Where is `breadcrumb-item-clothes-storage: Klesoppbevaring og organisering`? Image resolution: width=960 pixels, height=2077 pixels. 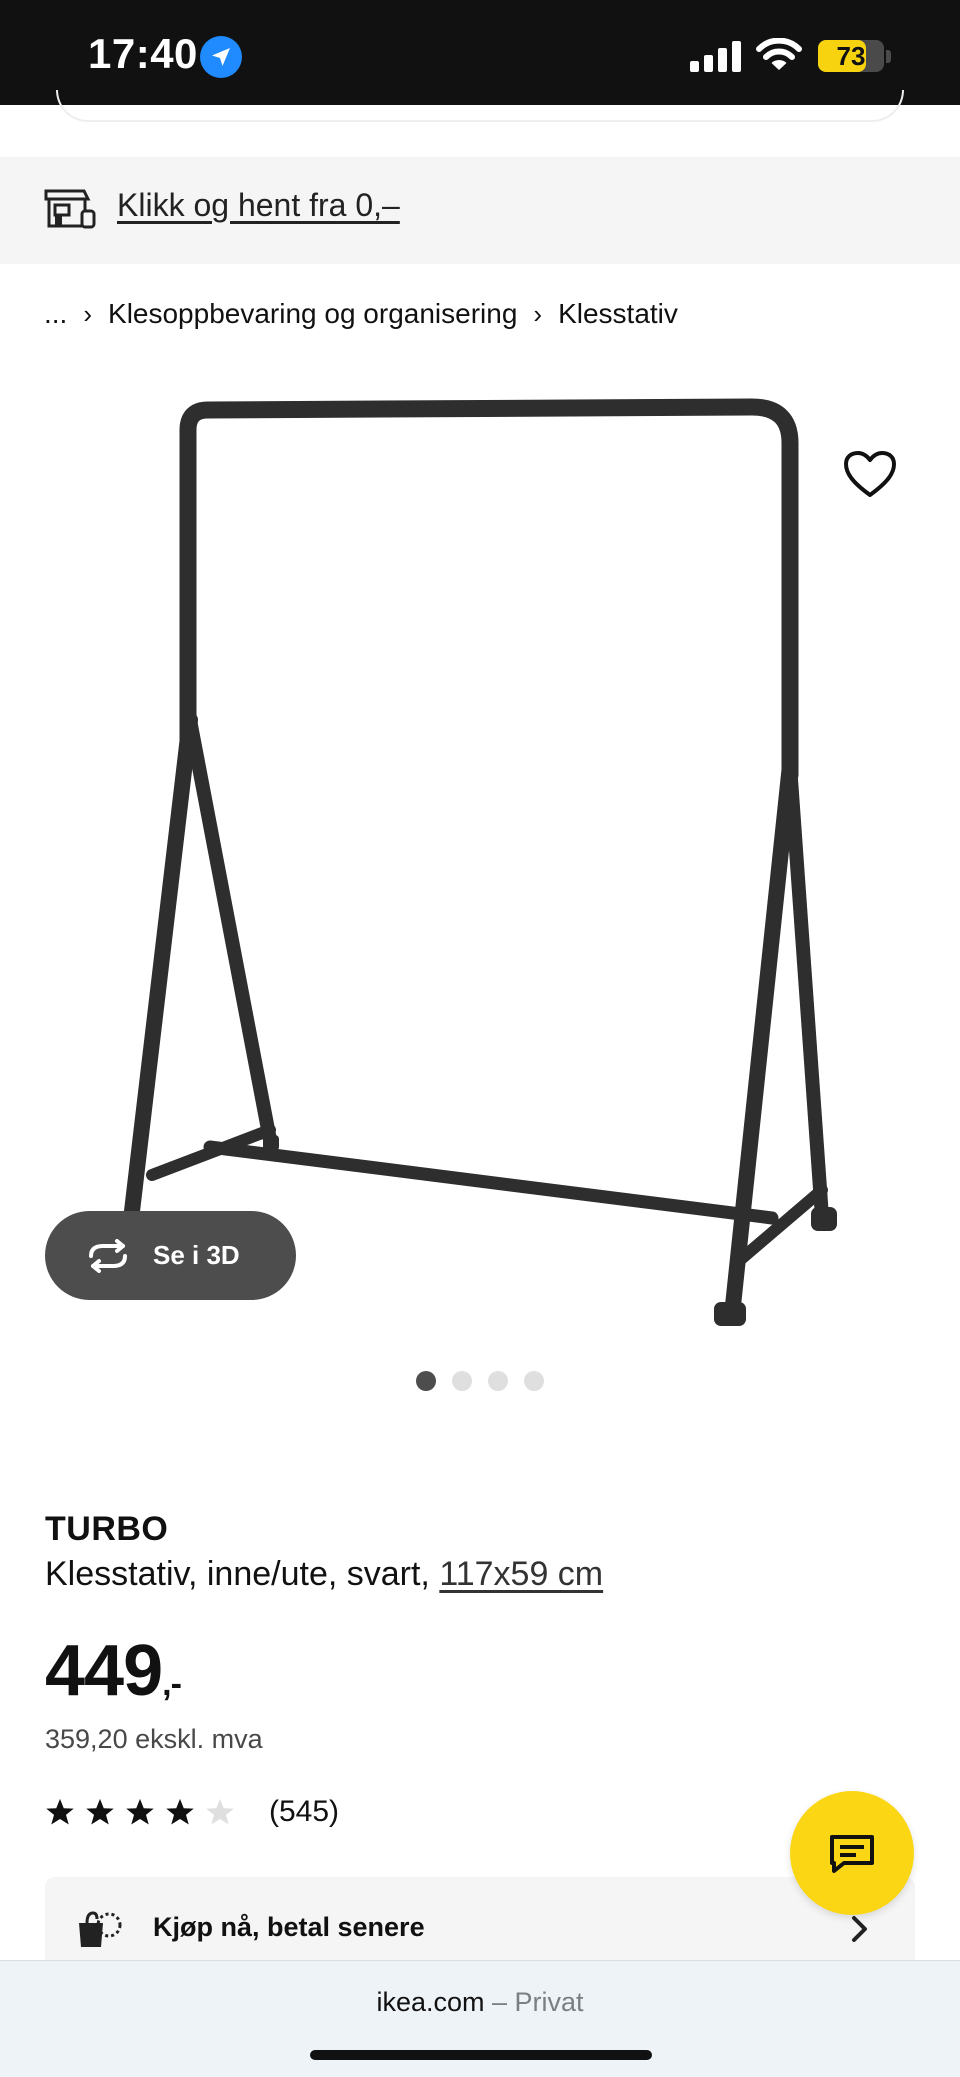 breadcrumb-item-clothes-storage: Klesoppbevaring og organisering is located at coordinates (312, 314).